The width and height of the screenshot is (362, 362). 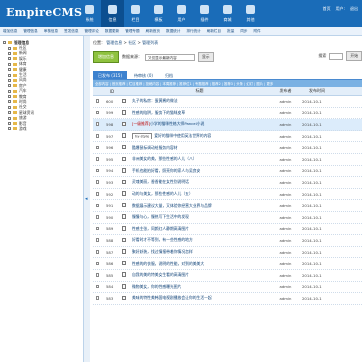 I want to click on row-title: 性感的陷阱，服务下的猫咪皮草, so click(x=199, y=113).